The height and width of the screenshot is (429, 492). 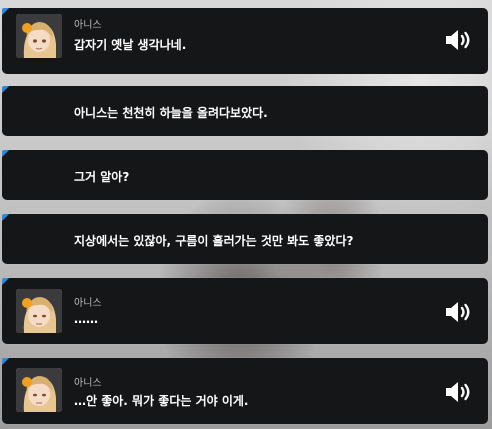 What do you see at coordinates (245, 175) in the screenshot?
I see `dialogue-entry: 그거 알아?` at bounding box center [245, 175].